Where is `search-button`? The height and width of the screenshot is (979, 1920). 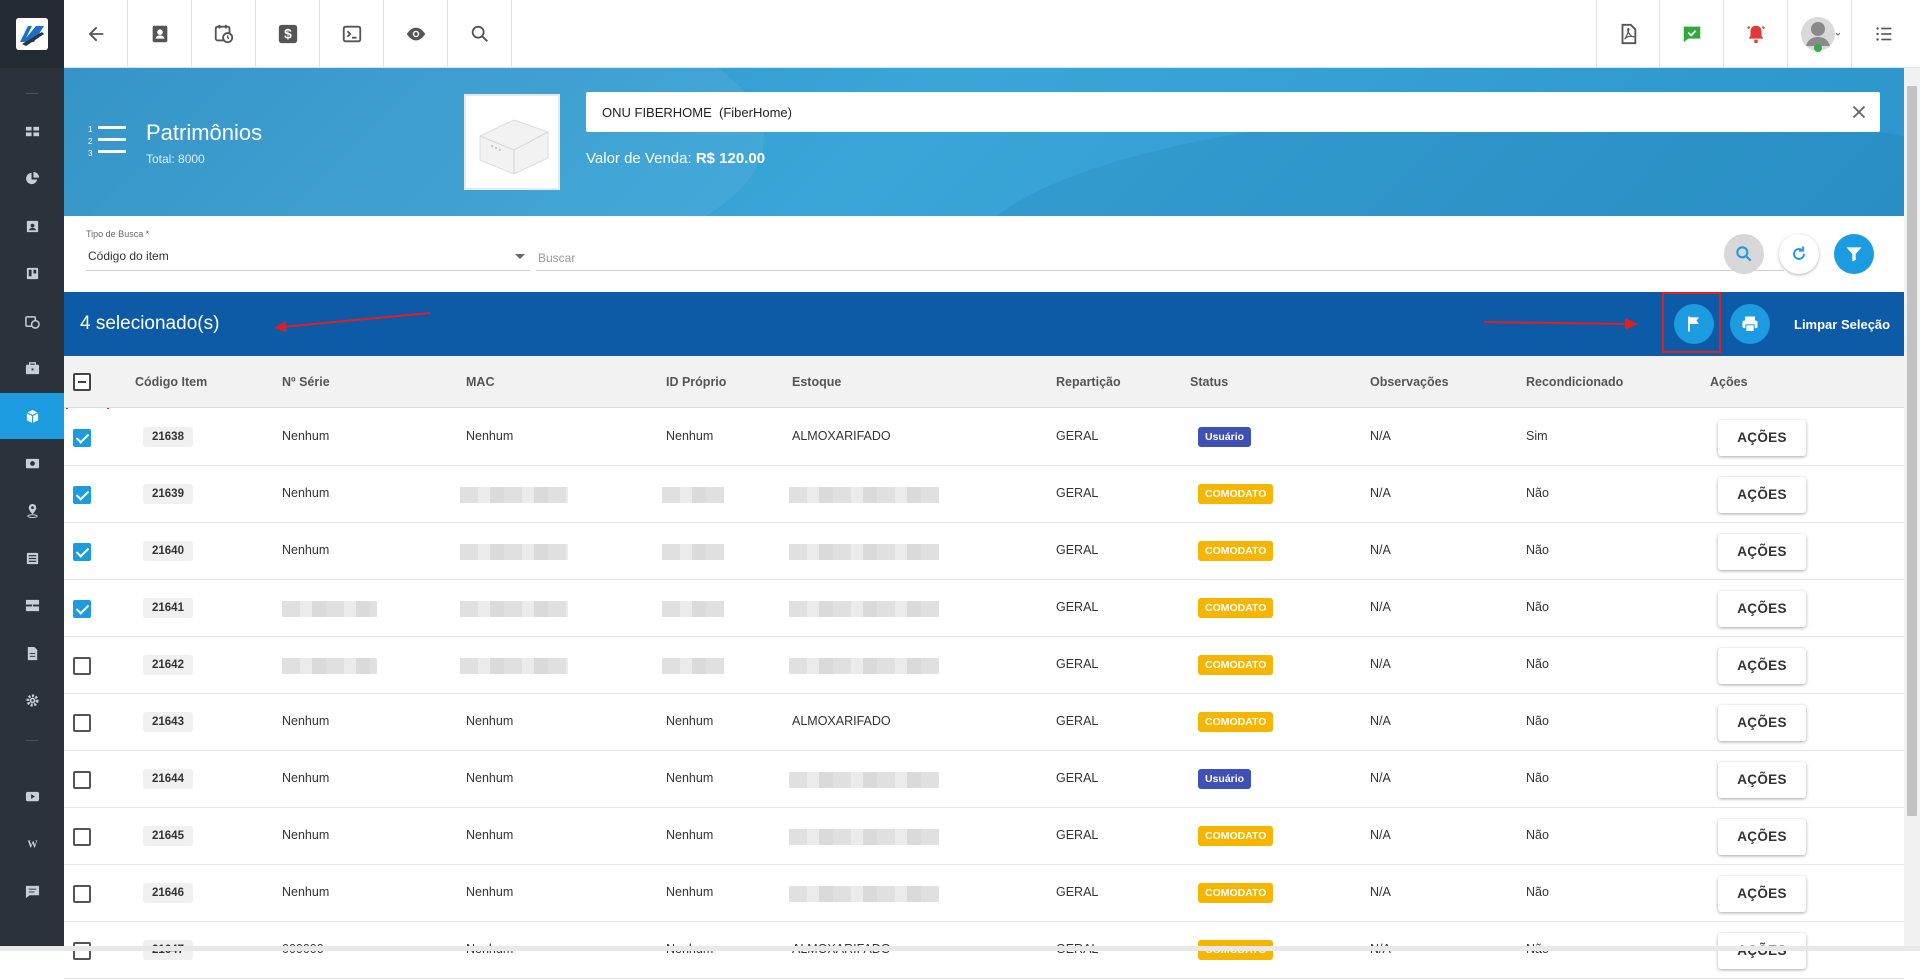
search-button is located at coordinates (480, 34).